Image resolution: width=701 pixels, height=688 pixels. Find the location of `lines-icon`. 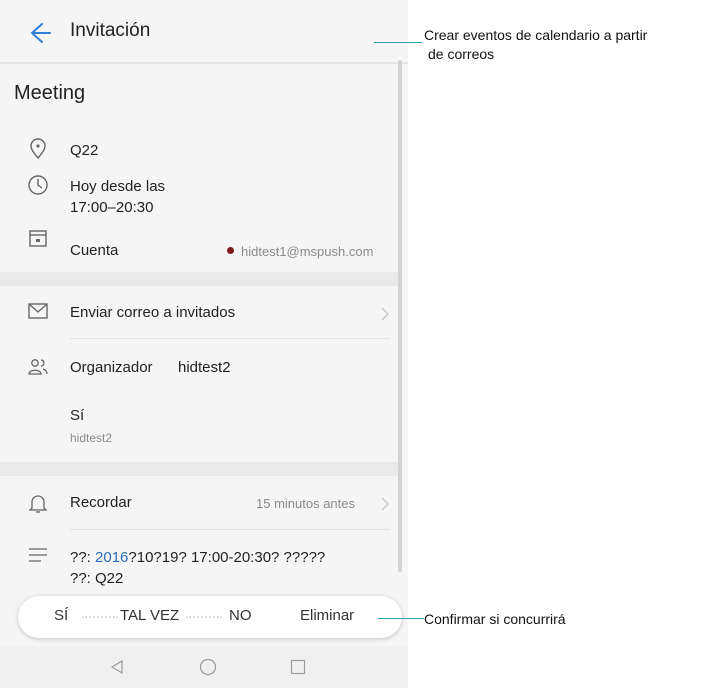

lines-icon is located at coordinates (38, 555).